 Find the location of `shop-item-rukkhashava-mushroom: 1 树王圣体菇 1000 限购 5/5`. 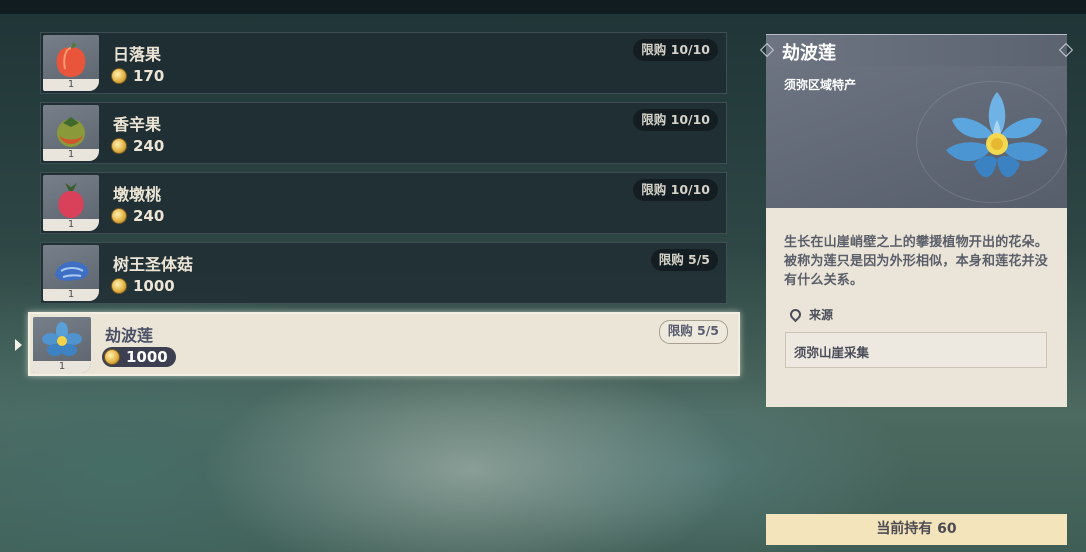

shop-item-rukkhashava-mushroom: 1 树王圣体菇 1000 限购 5/5 is located at coordinates (383, 273).